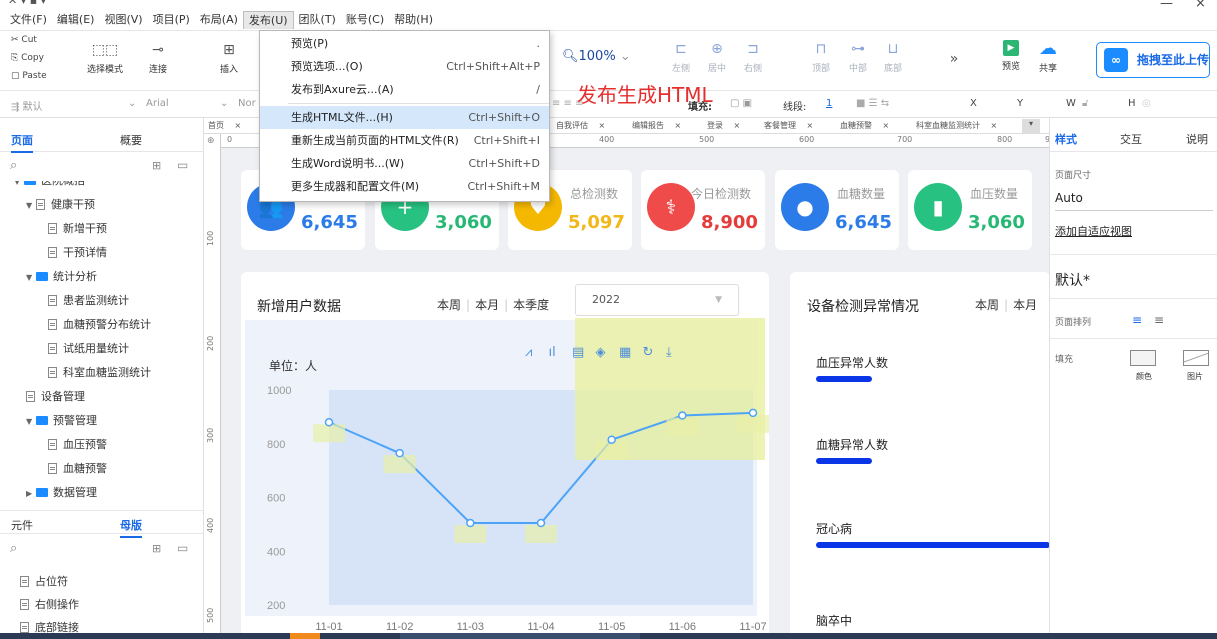 This screenshot has height=639, width=1217. Describe the element at coordinates (76, 20) in the screenshot. I see `menu-item: 编辑(E)` at that location.